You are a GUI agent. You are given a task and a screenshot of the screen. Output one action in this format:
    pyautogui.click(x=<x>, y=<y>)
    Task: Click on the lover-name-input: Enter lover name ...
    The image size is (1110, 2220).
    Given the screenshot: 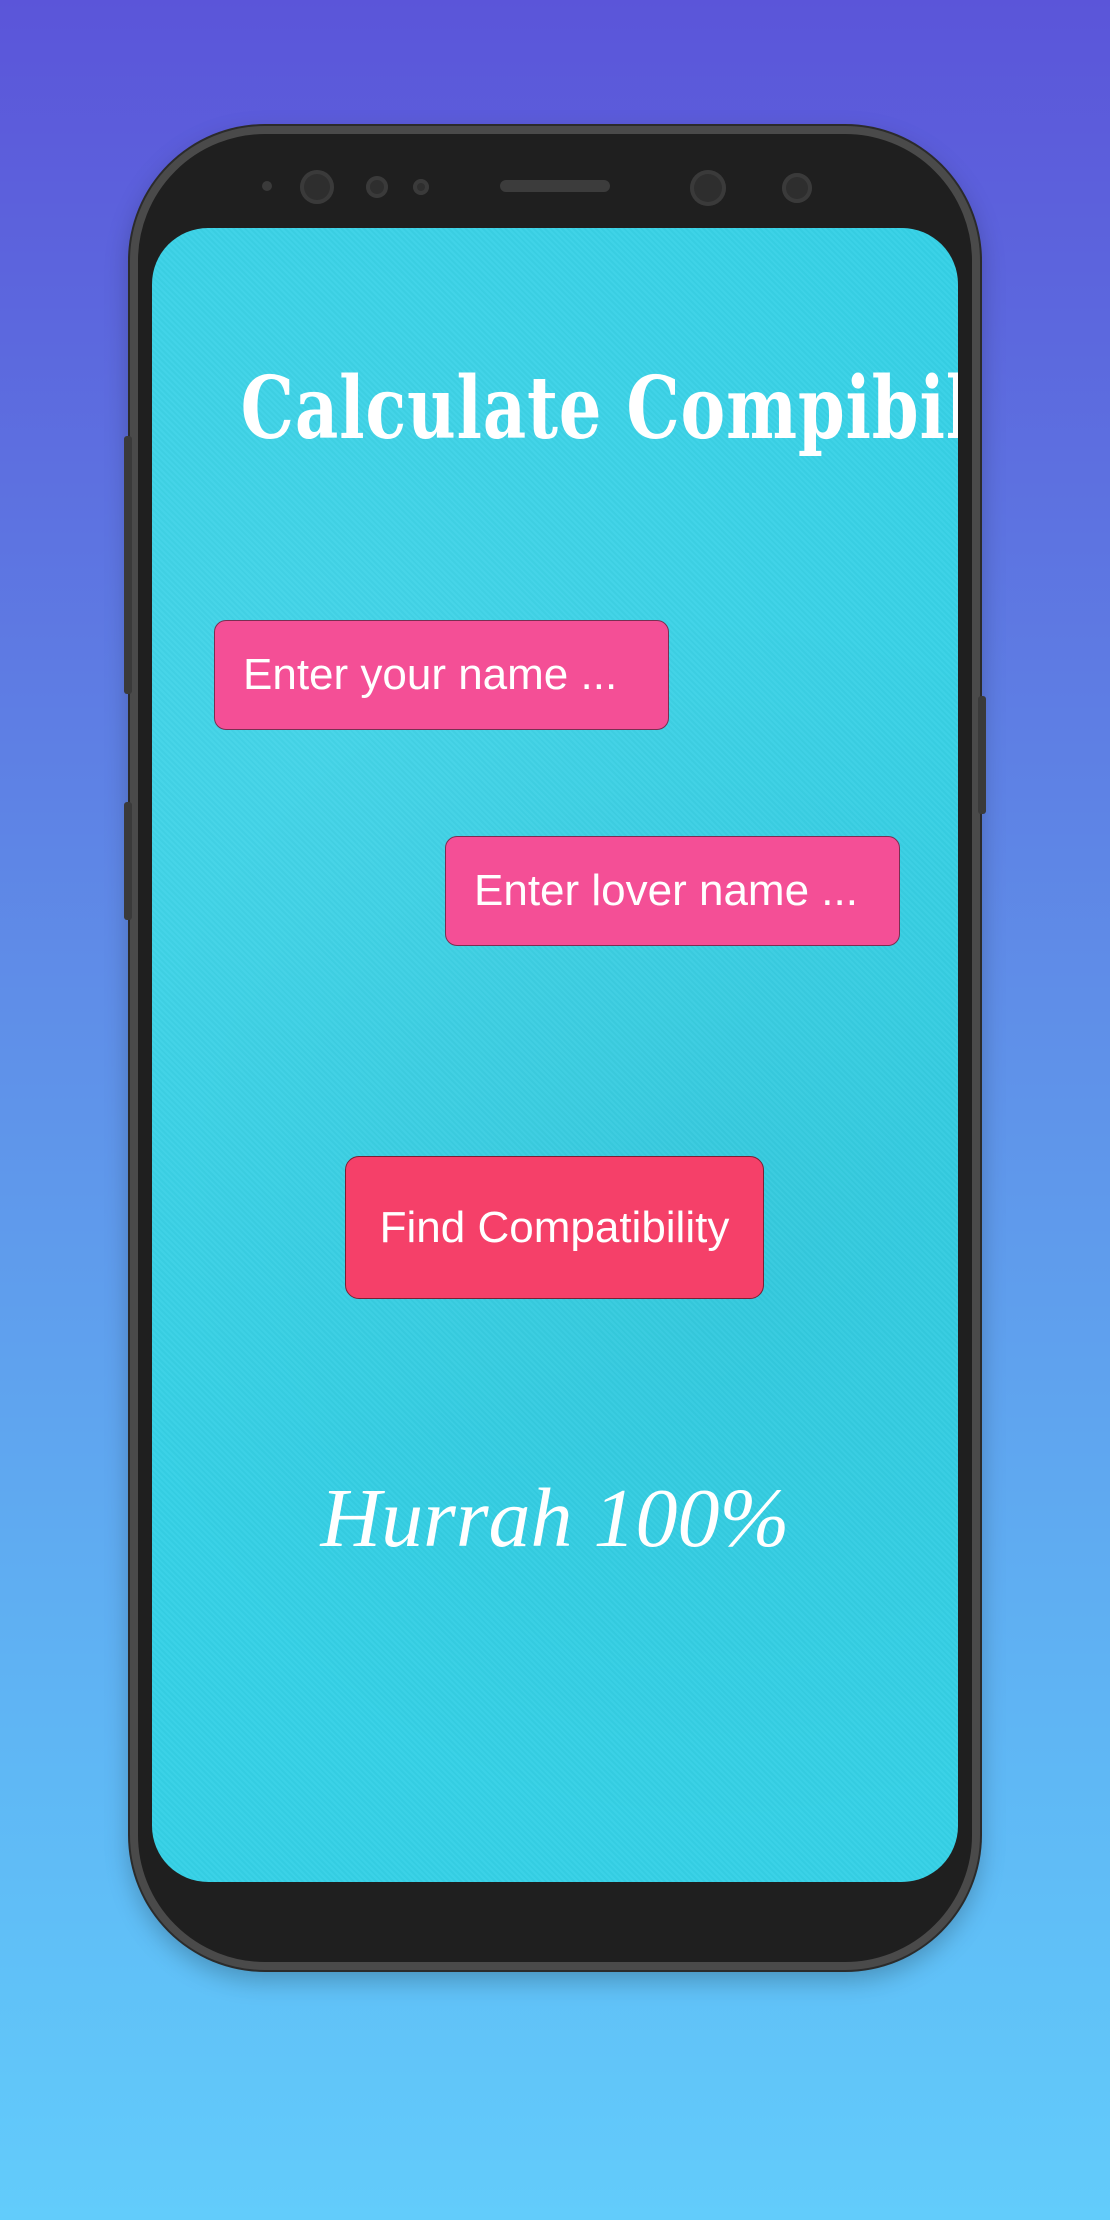 What is the action you would take?
    pyautogui.click(x=672, y=891)
    